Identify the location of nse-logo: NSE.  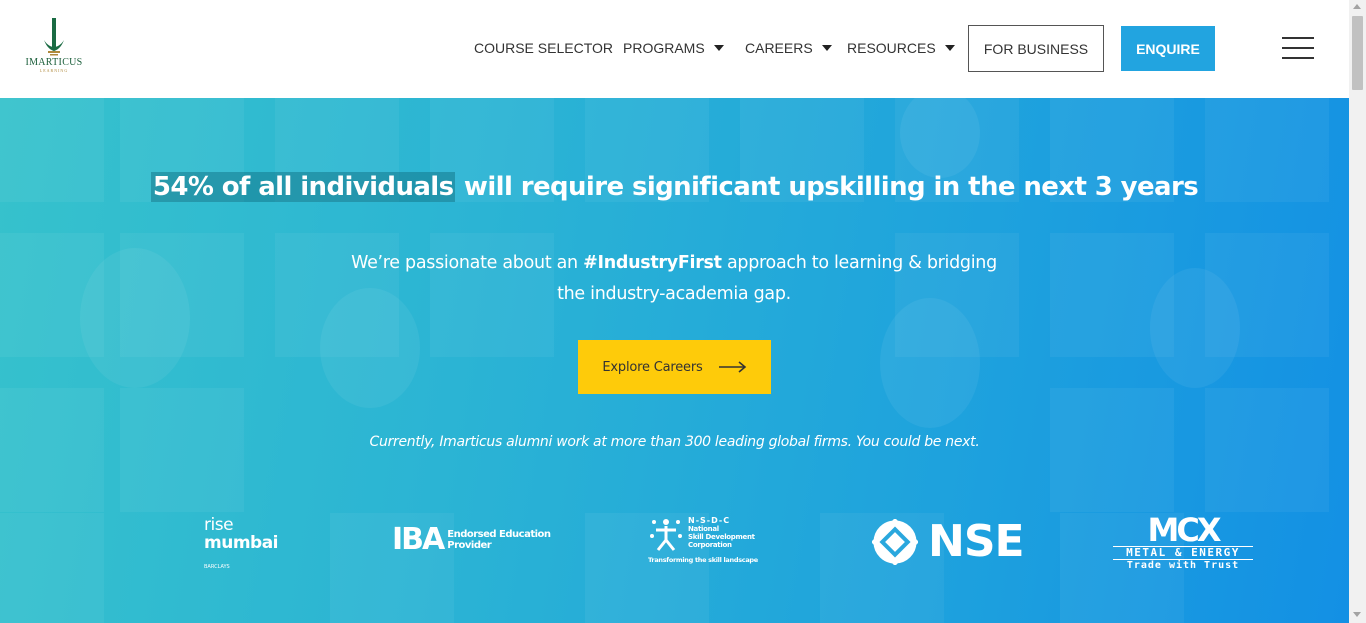
(948, 541).